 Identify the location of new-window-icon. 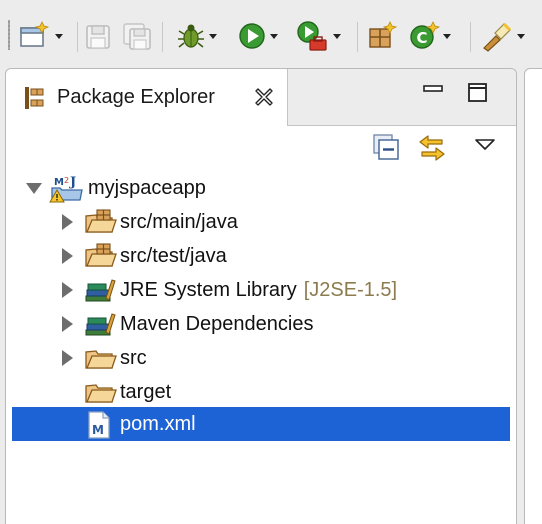
(35, 34).